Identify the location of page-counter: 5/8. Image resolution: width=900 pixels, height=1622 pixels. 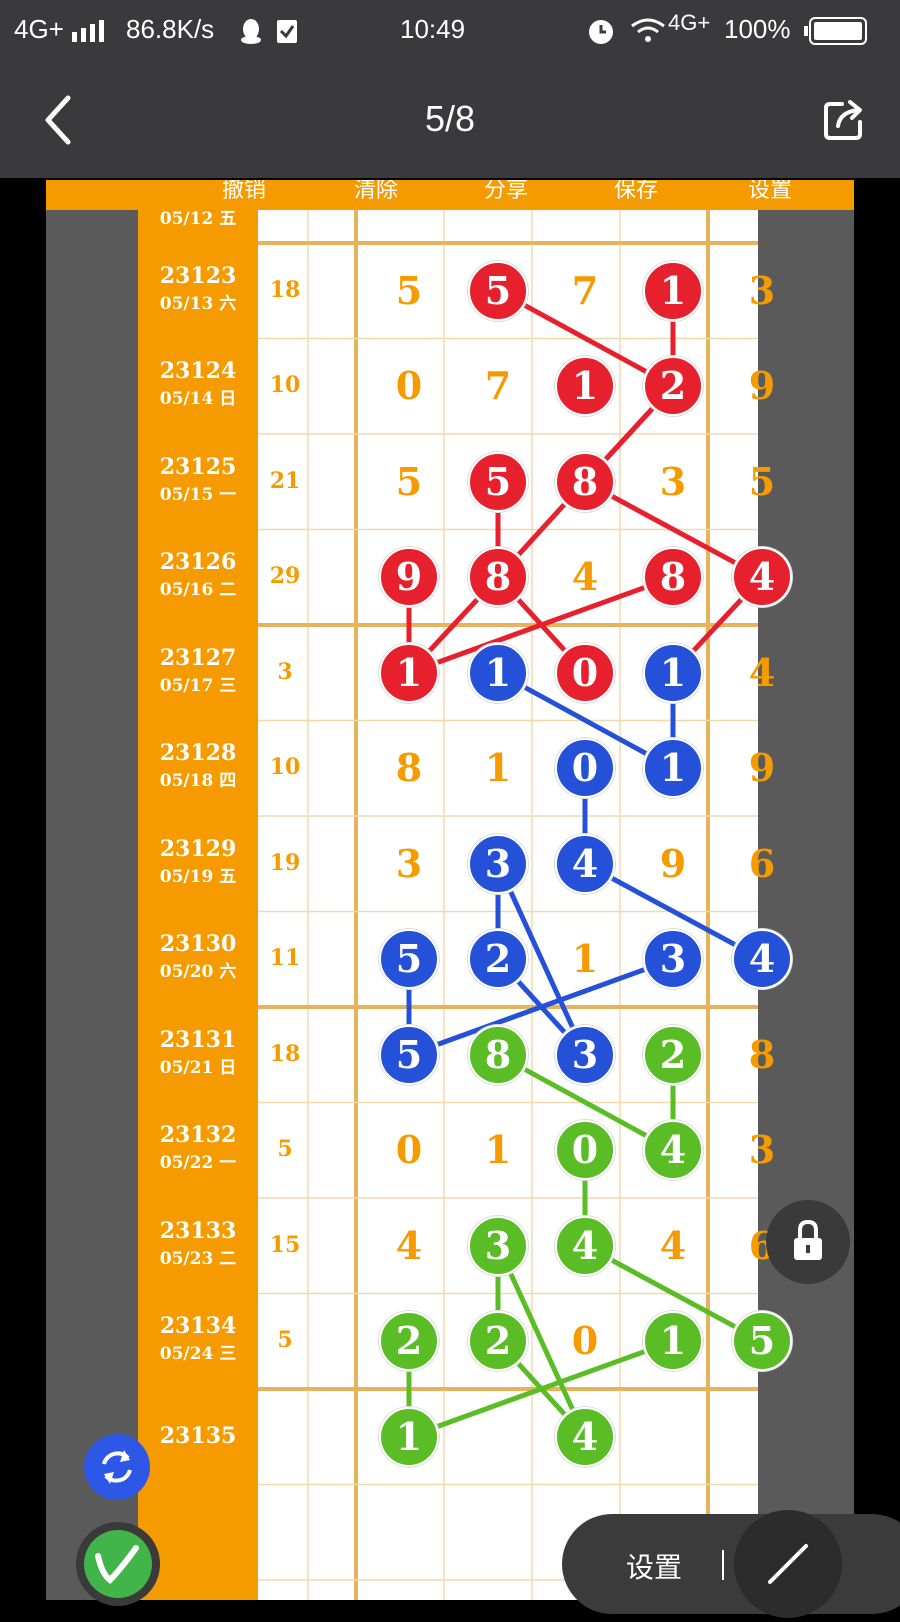
(450, 118).